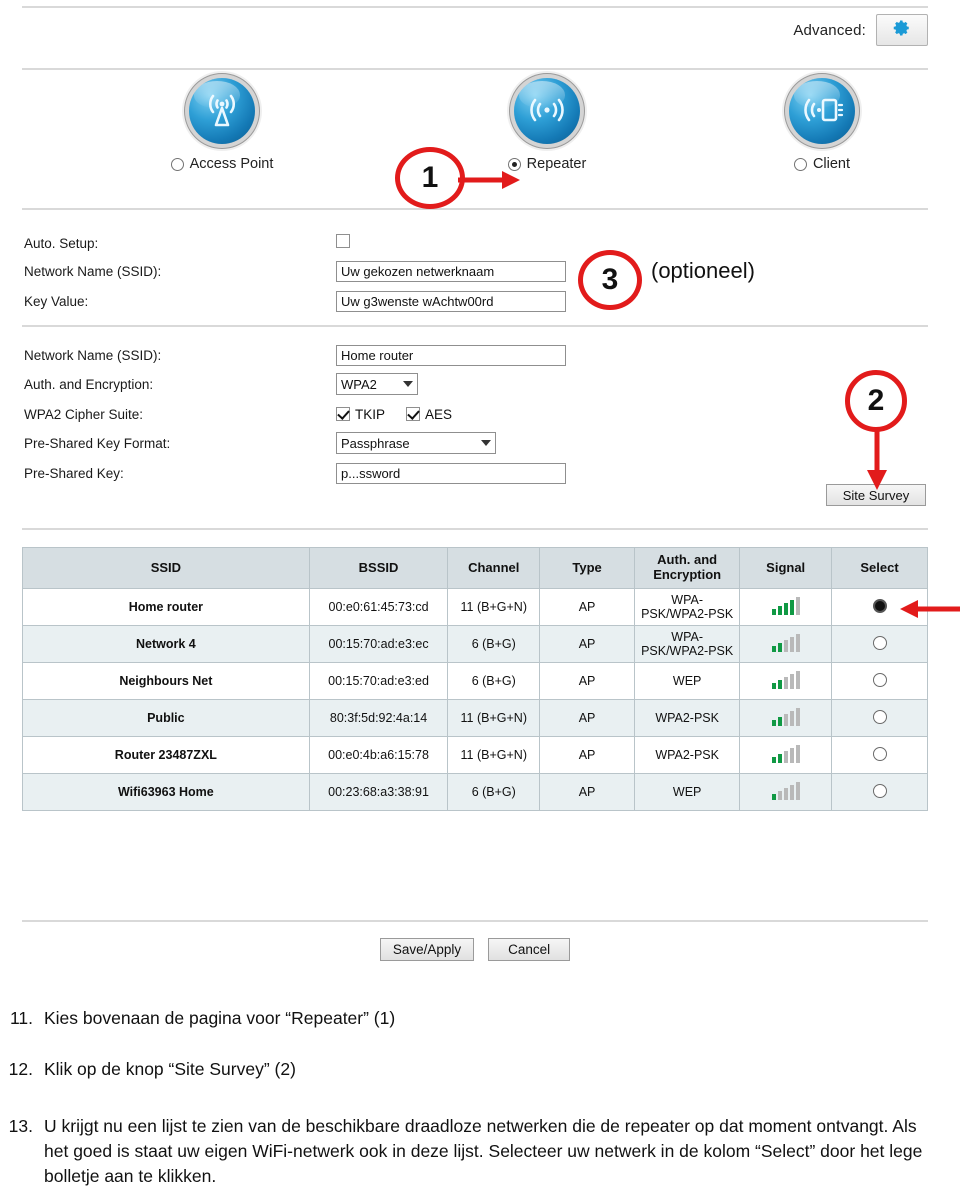 This screenshot has width=960, height=1189. Describe the element at coordinates (529, 949) in the screenshot. I see `cancel-button: Cancel` at that location.